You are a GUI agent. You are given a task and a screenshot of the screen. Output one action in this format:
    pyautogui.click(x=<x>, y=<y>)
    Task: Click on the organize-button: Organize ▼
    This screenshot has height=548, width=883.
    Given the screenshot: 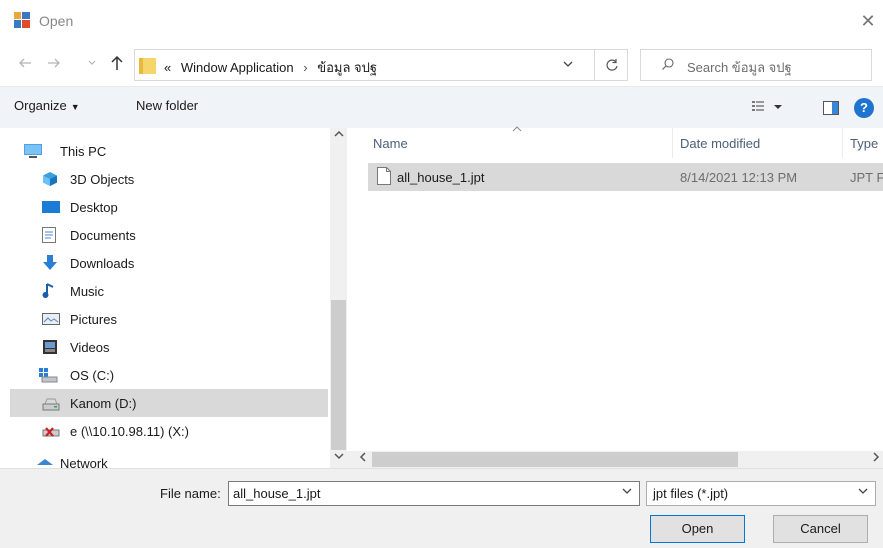 What is the action you would take?
    pyautogui.click(x=47, y=105)
    